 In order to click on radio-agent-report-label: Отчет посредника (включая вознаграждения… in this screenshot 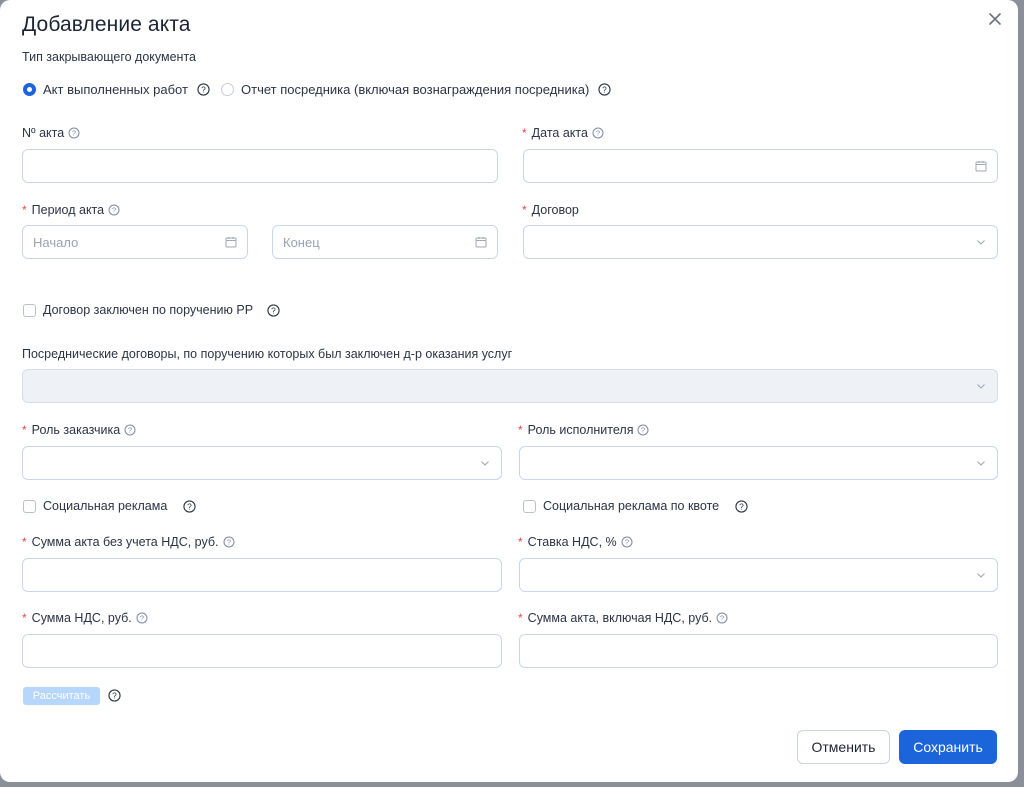, I will do `click(415, 89)`.